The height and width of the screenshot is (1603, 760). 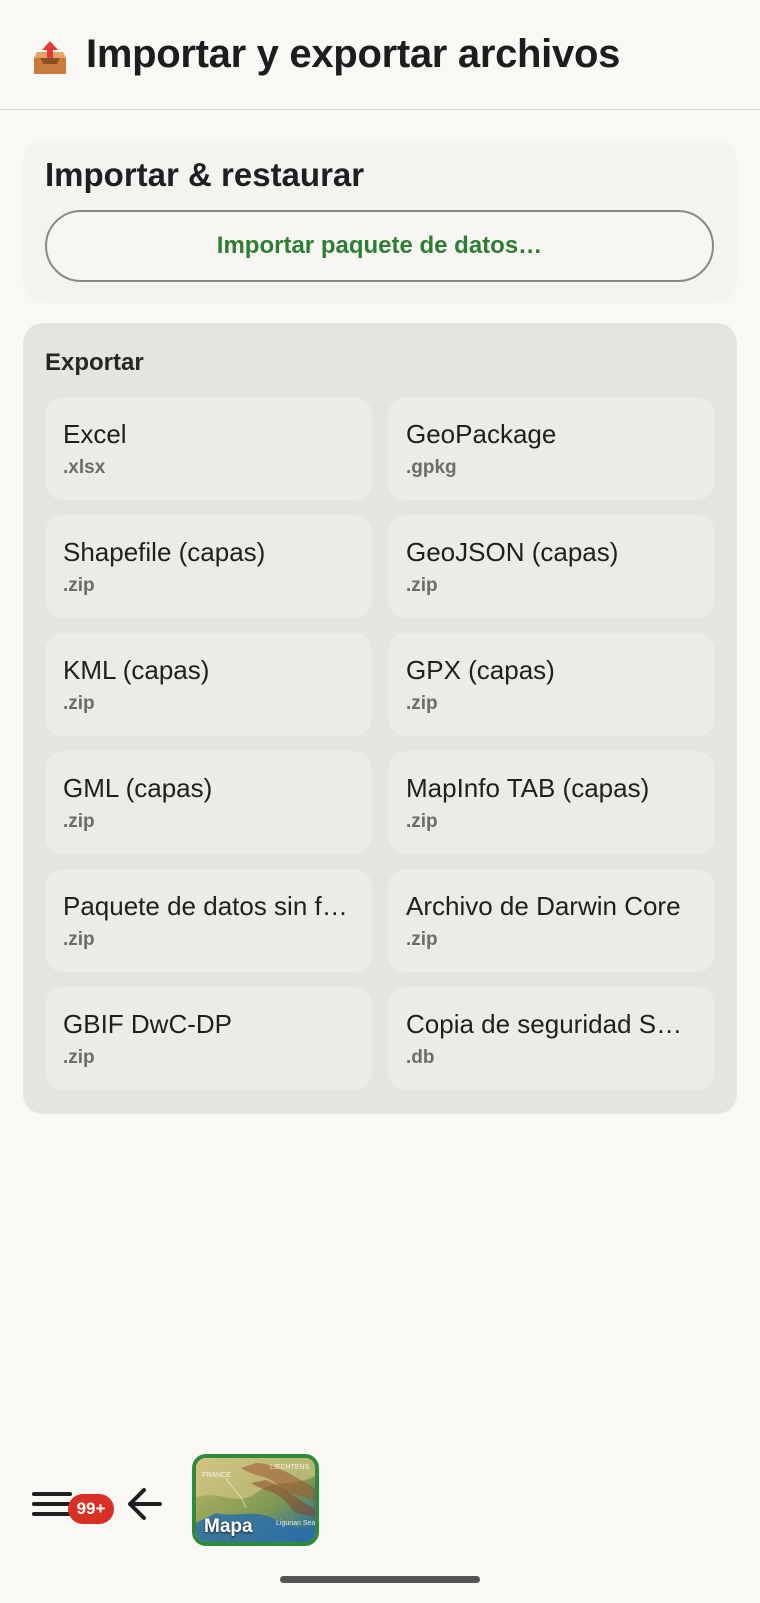 I want to click on export-darwin-core-archive-button: Archivo de Darwin Core .zip, so click(x=551, y=920).